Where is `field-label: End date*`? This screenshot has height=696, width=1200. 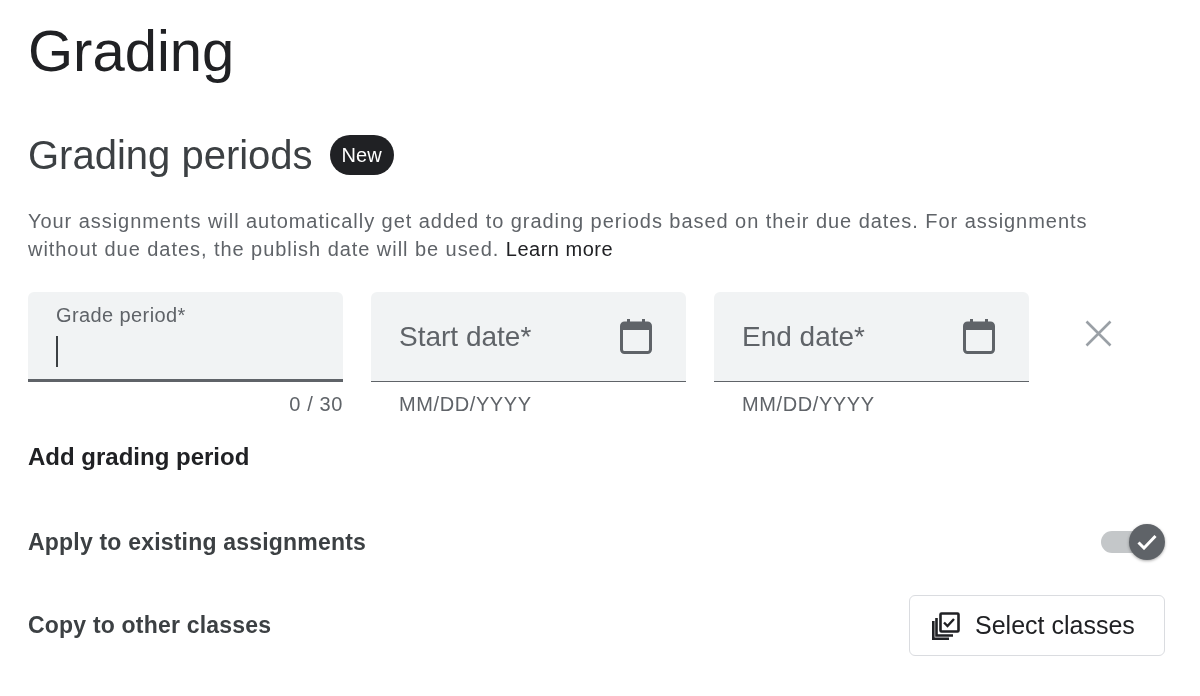 field-label: End date* is located at coordinates (803, 336).